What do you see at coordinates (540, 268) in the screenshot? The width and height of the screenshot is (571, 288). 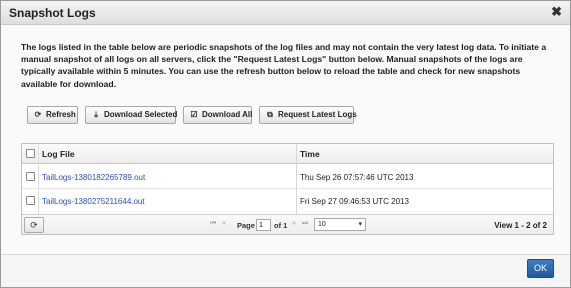 I see `ok-button: OK` at bounding box center [540, 268].